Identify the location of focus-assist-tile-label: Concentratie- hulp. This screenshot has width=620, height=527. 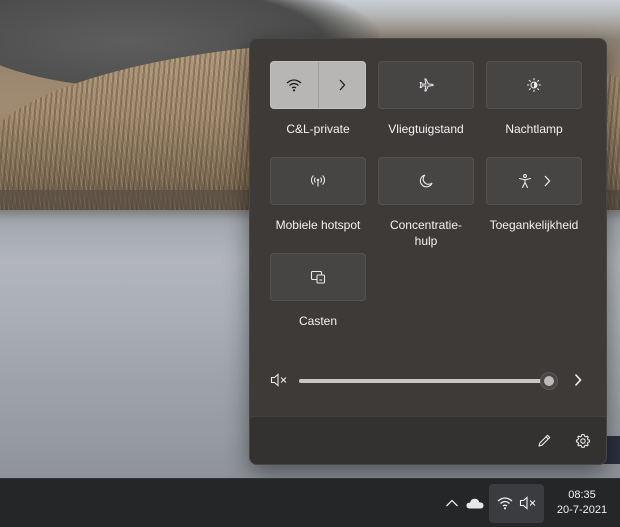
(426, 233).